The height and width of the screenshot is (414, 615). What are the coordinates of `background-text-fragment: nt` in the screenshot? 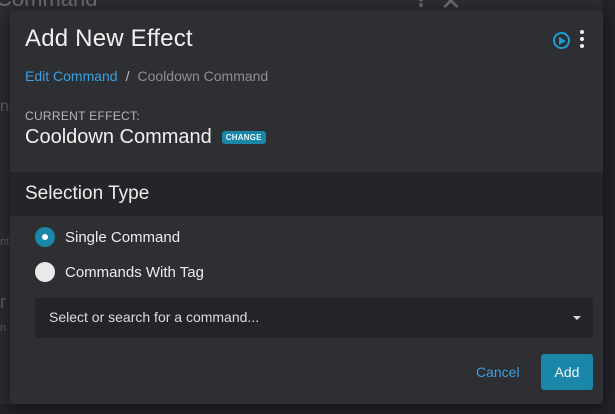 It's located at (5, 242).